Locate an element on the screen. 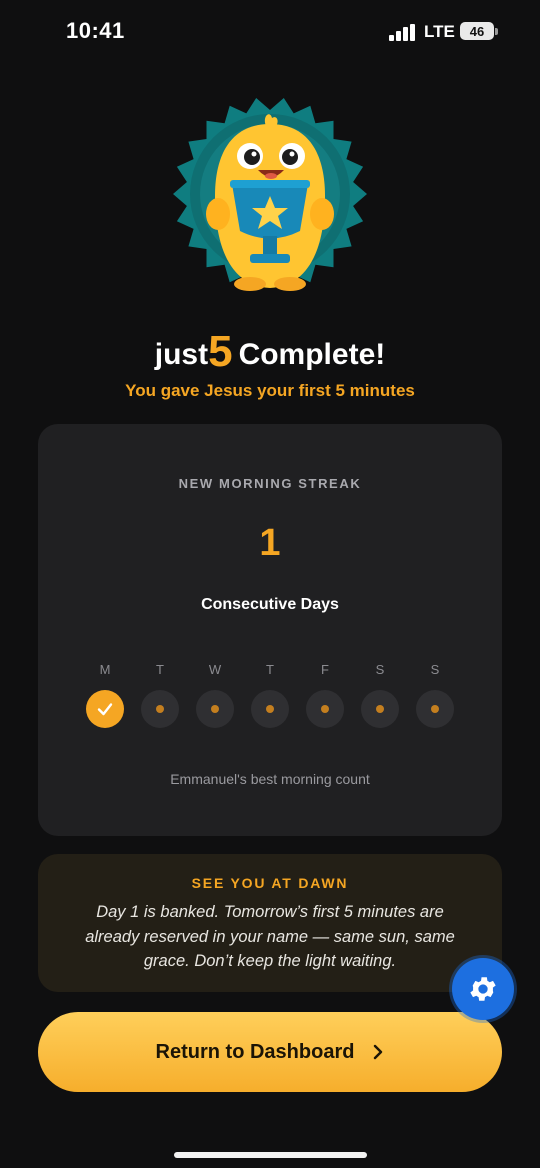 This screenshot has width=540, height=1168. battery-indicator: 46 is located at coordinates (477, 31).